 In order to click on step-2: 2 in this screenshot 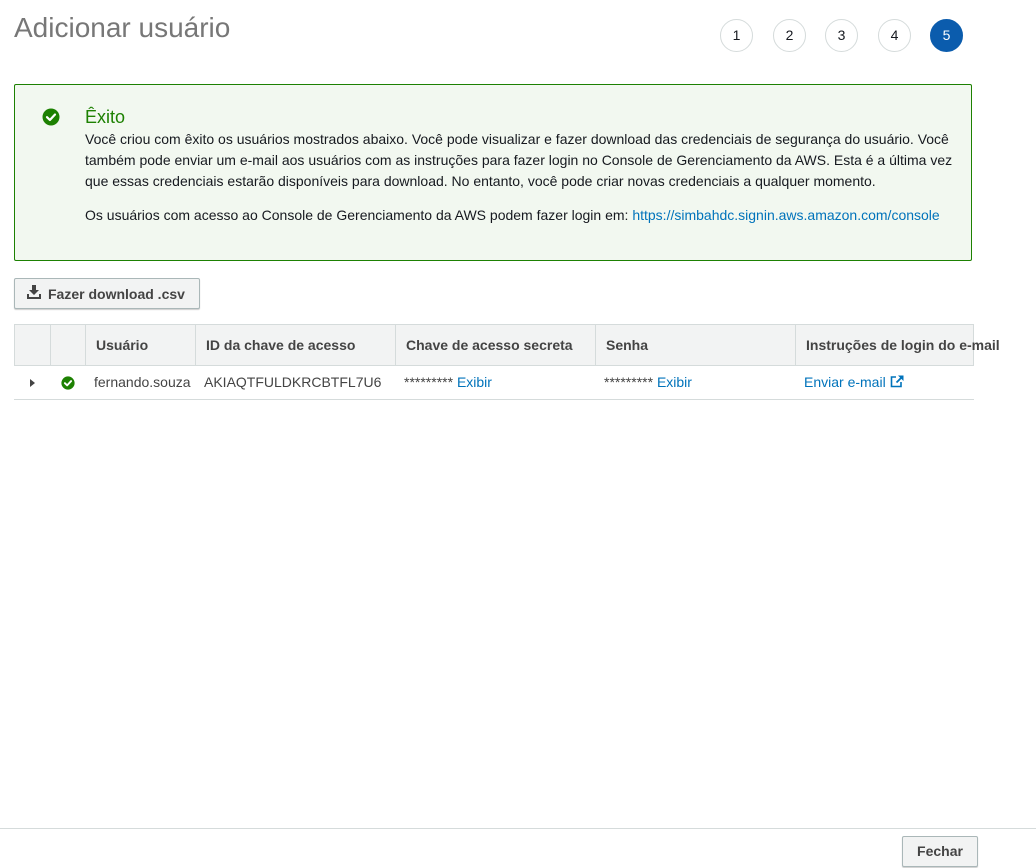, I will do `click(789, 35)`.